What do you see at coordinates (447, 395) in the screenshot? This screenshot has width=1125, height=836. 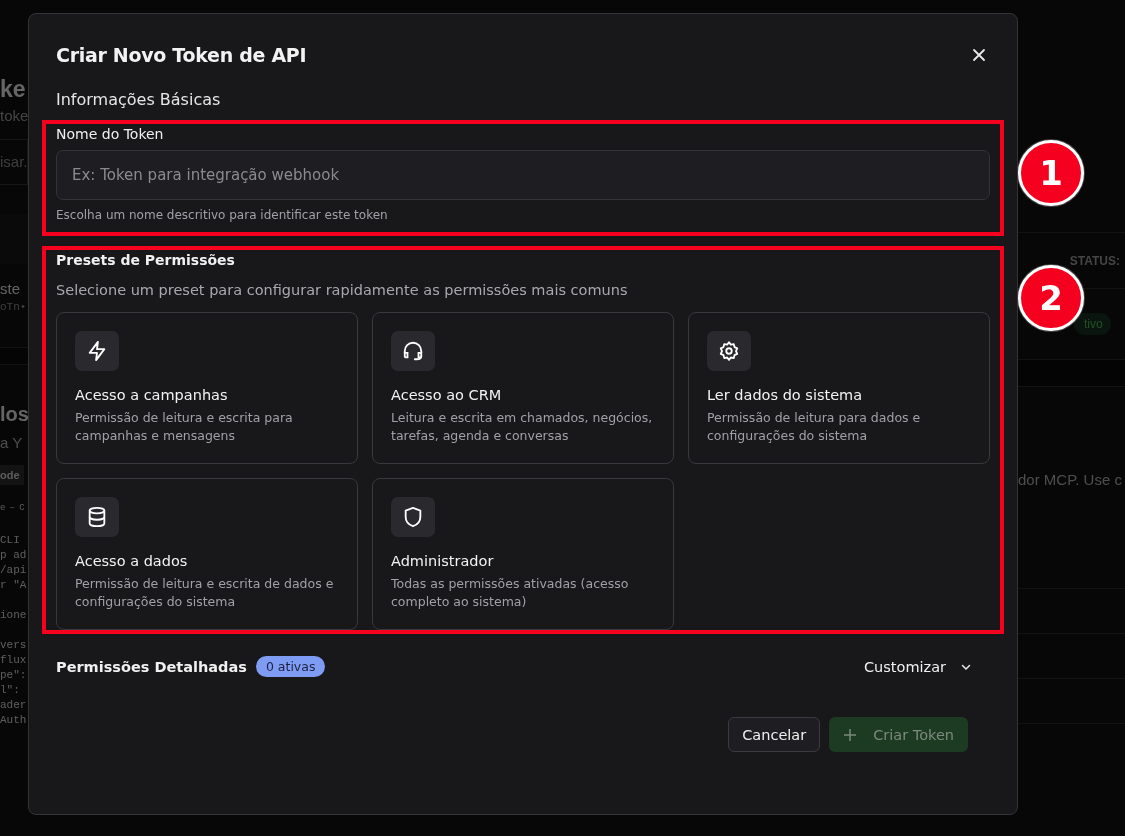 I see `preset-title: Acesso ao CRM` at bounding box center [447, 395].